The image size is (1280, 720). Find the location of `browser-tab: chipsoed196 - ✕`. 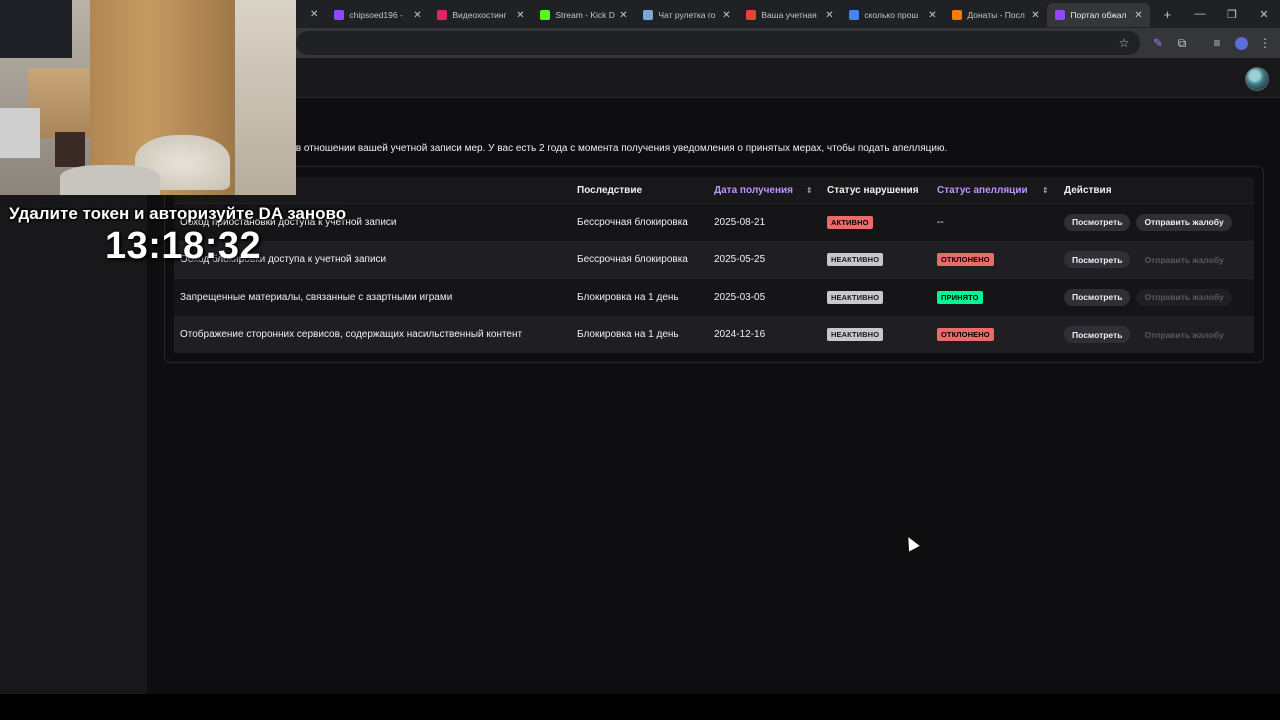

browser-tab: chipsoed196 - ✕ is located at coordinates (377, 15).